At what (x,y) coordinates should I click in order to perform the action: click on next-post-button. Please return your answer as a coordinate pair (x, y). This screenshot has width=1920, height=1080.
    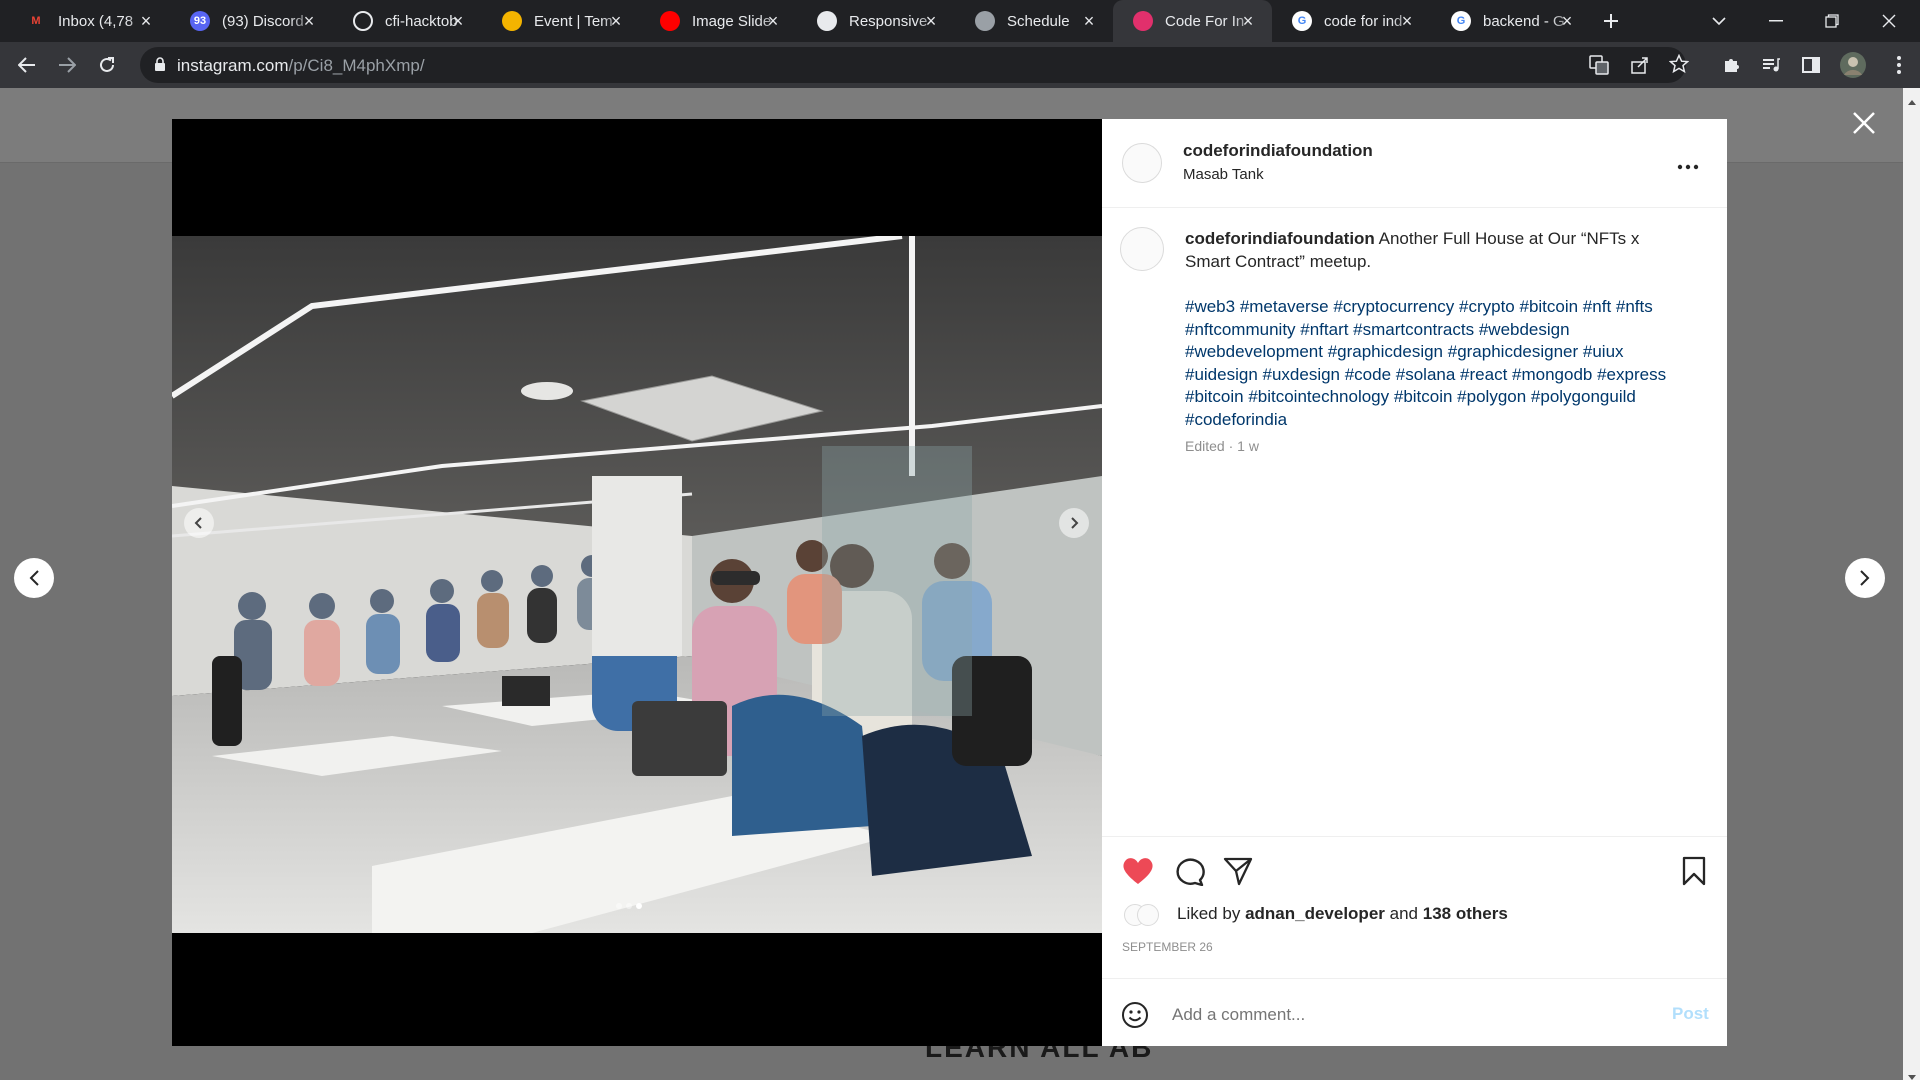
    Looking at the image, I should click on (1865, 578).